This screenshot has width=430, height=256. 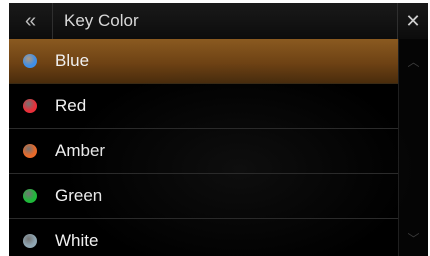 I want to click on blue-color-dot-icon, so click(x=30, y=61).